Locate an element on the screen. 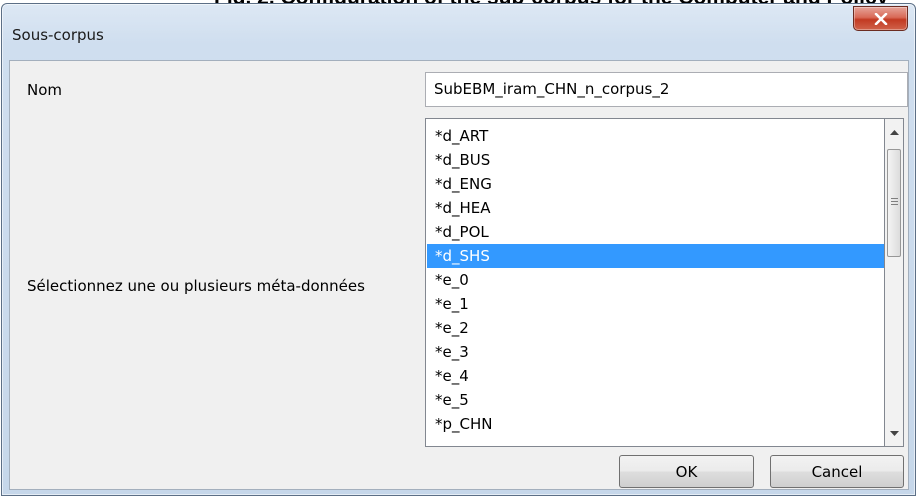 The image size is (919, 497). metadata-list-item: *e_5 is located at coordinates (655, 400).